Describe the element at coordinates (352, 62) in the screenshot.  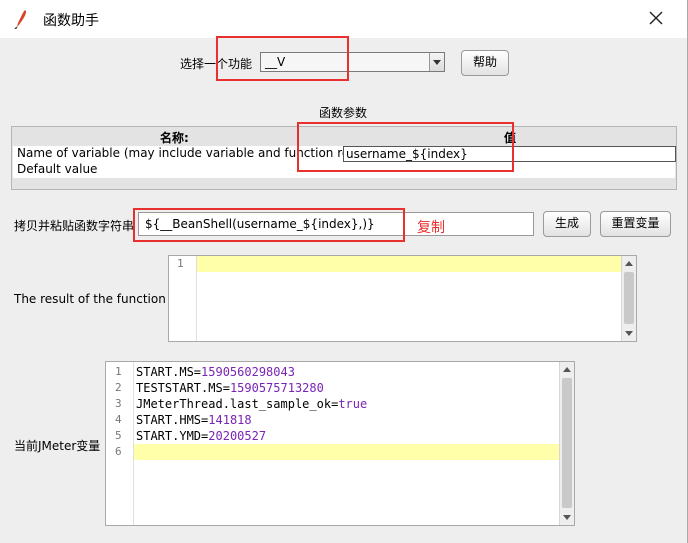
I see `function-select: __V` at that location.